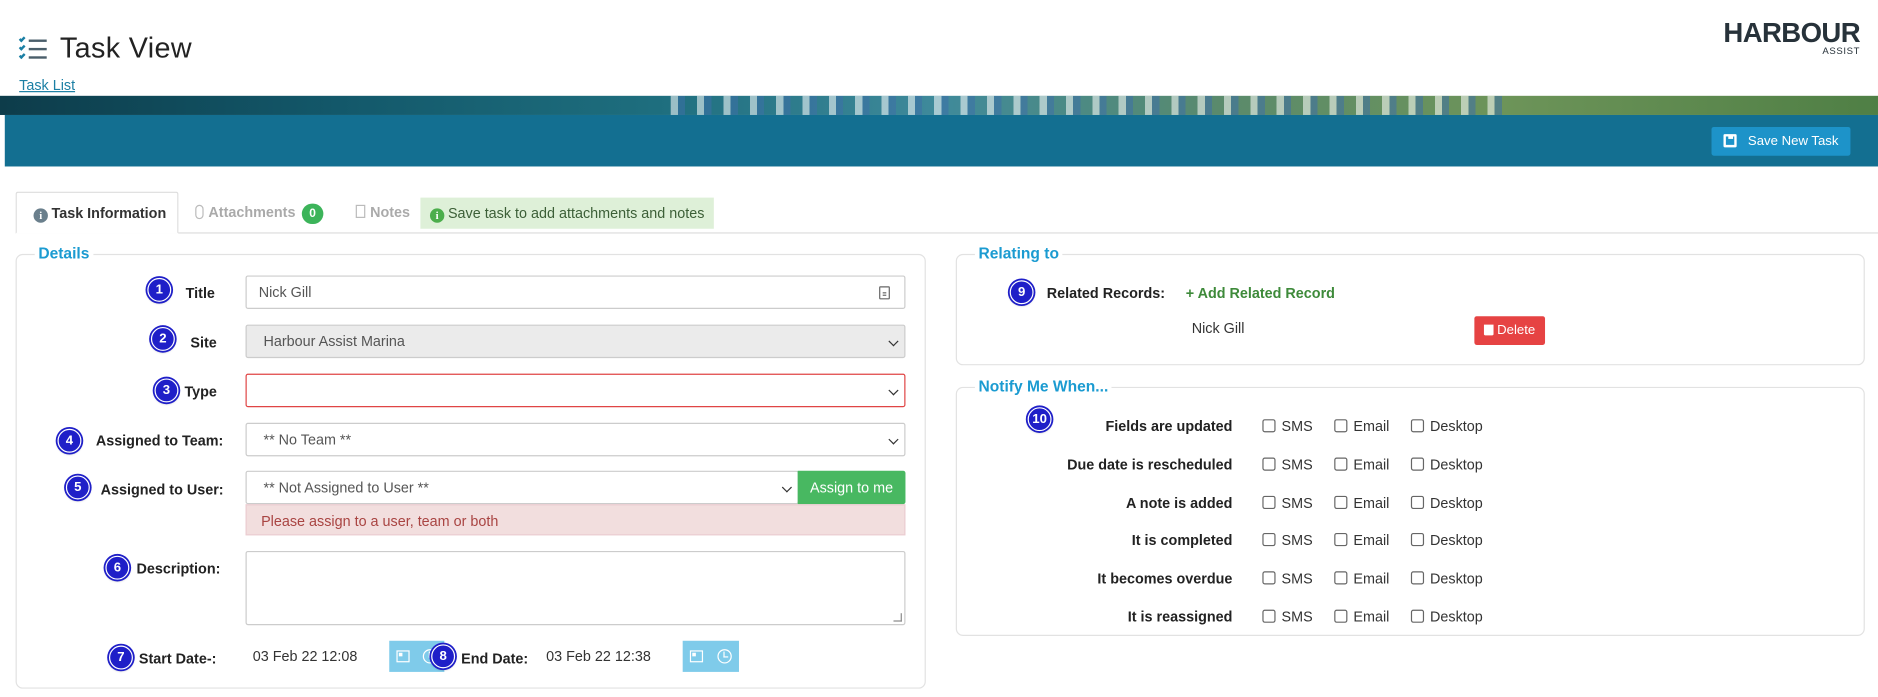 This screenshot has width=1878, height=697. What do you see at coordinates (1509, 330) in the screenshot?
I see `delete-related-button: Delete` at bounding box center [1509, 330].